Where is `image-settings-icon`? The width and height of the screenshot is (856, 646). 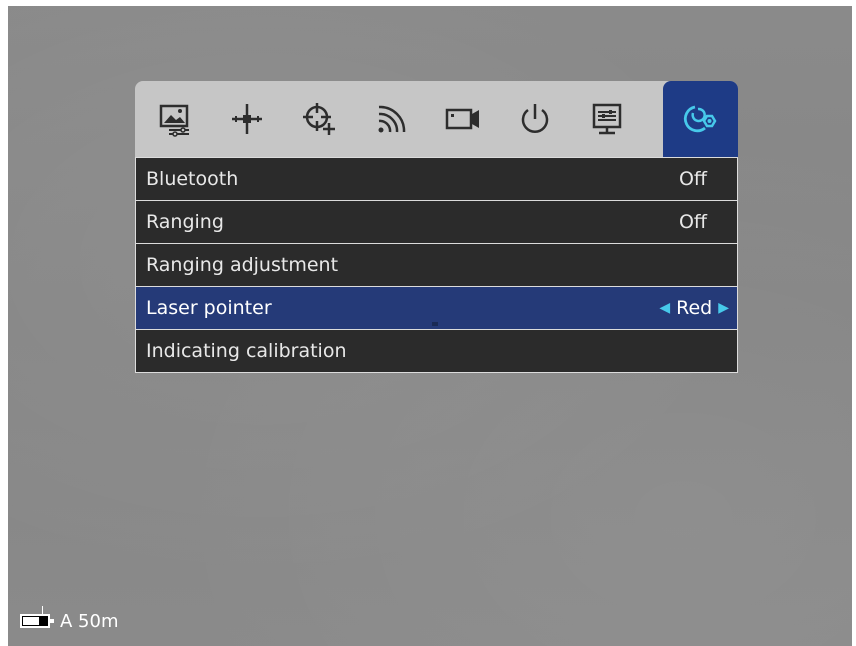 image-settings-icon is located at coordinates (174, 120).